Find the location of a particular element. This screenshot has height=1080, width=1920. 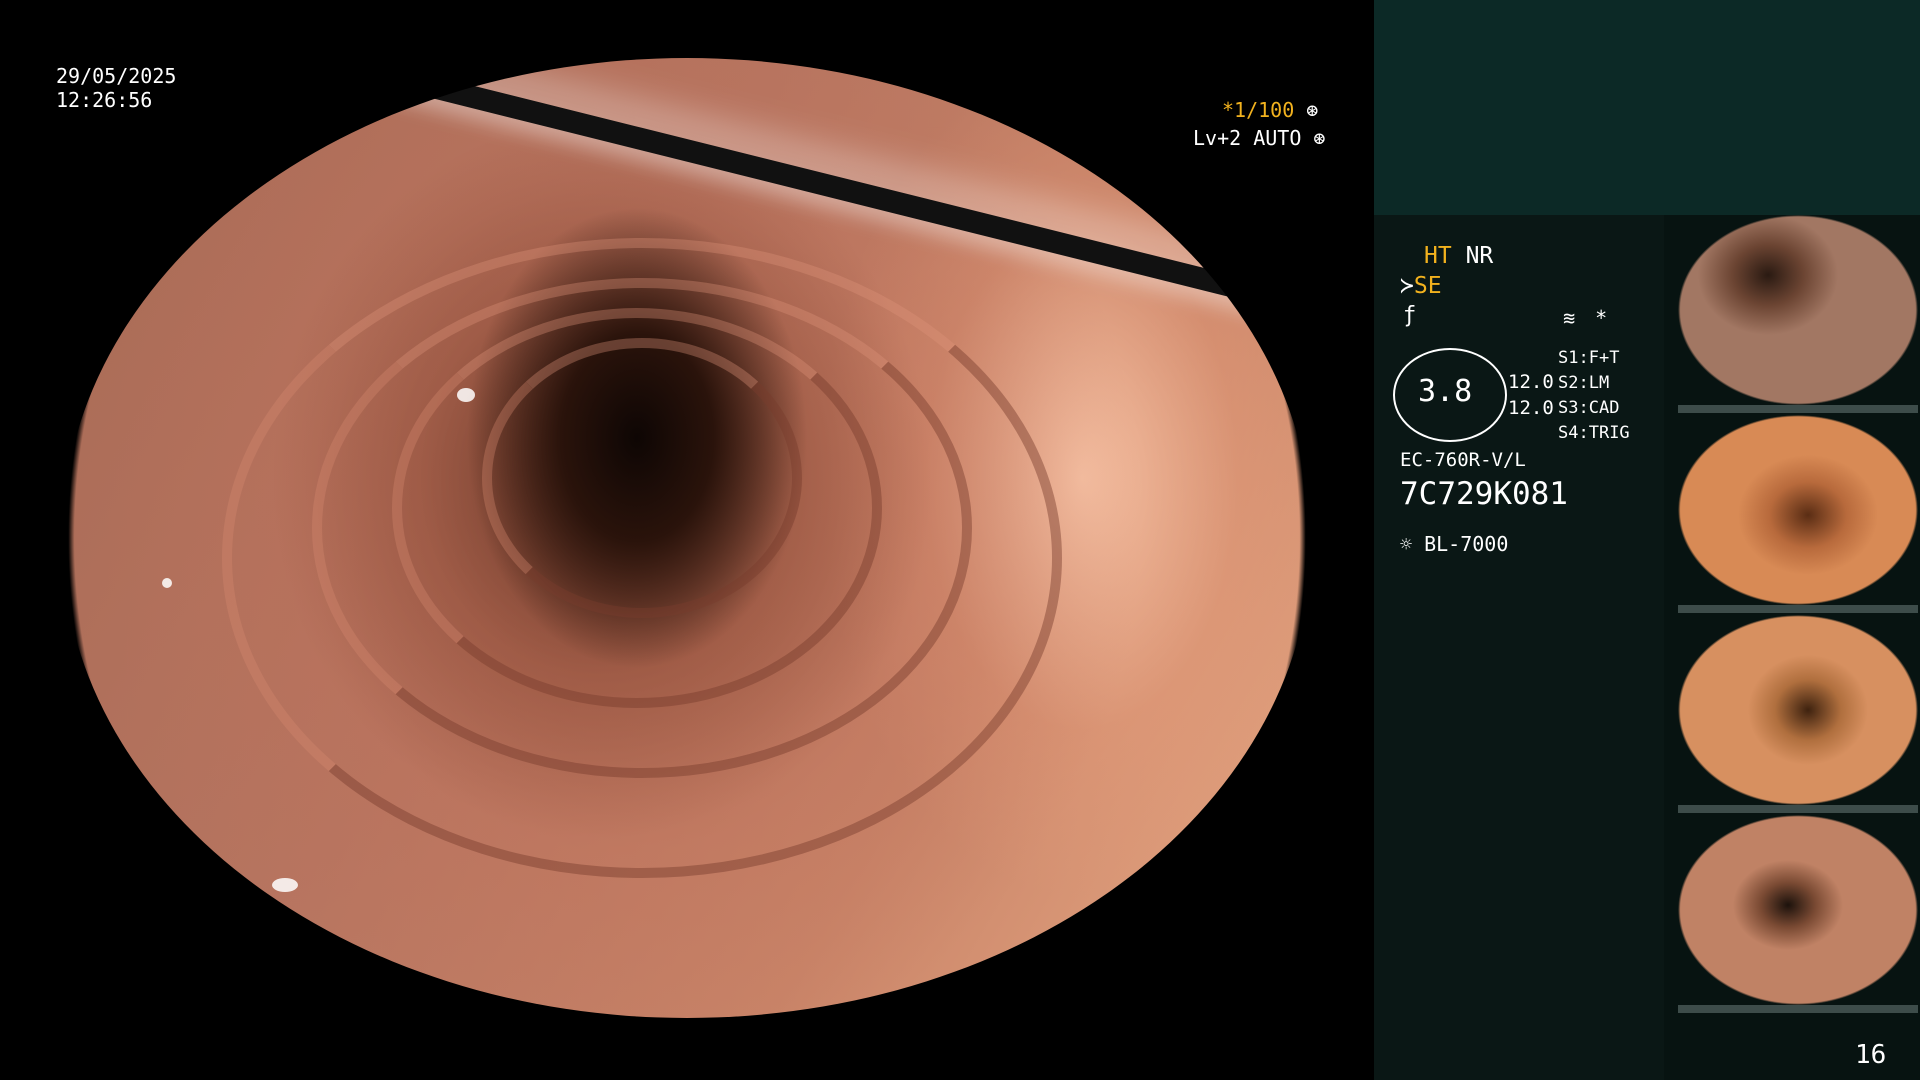

page-number: 16 is located at coordinates (1871, 1055).